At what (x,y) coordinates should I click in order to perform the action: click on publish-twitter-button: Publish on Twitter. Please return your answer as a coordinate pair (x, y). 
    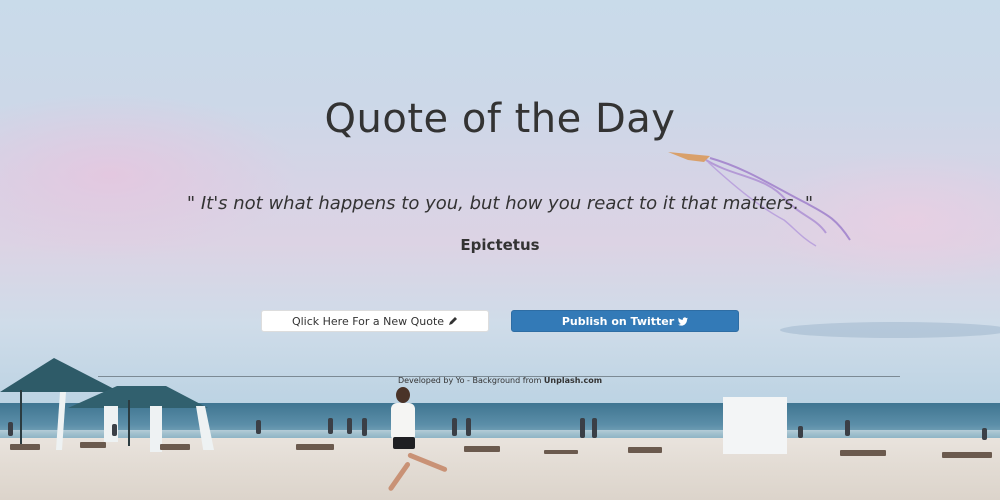
    Looking at the image, I should click on (625, 321).